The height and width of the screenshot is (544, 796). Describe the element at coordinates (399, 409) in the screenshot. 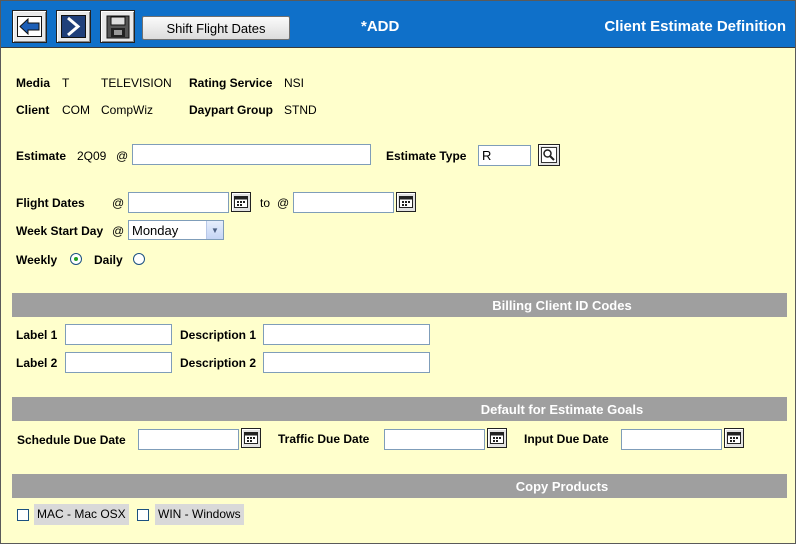

I see `goals-section-header: Default for Estimate Goals` at that location.